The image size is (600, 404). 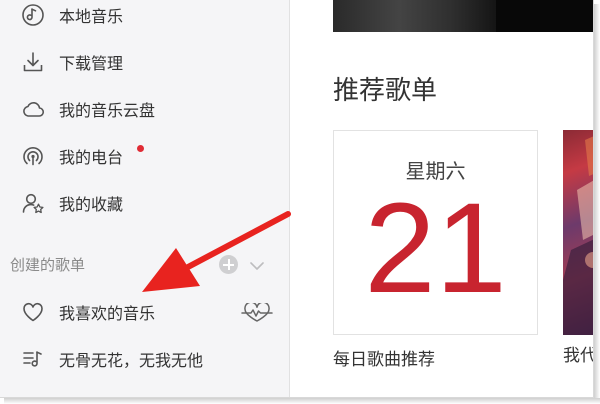 I want to click on sidebar-item-downloads: 下载管理, so click(x=71, y=62).